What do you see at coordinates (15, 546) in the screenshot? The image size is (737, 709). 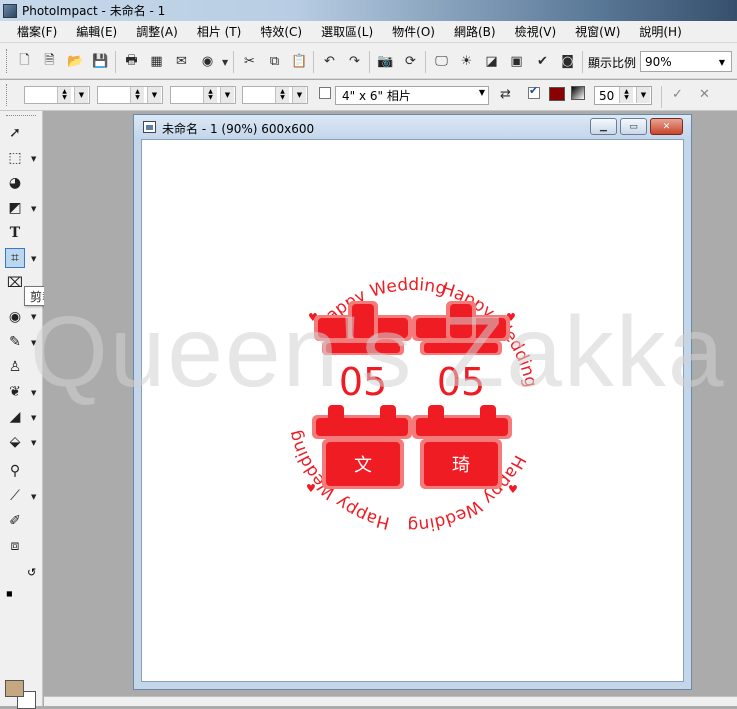 I see `path-edit-icon: ⧈` at bounding box center [15, 546].